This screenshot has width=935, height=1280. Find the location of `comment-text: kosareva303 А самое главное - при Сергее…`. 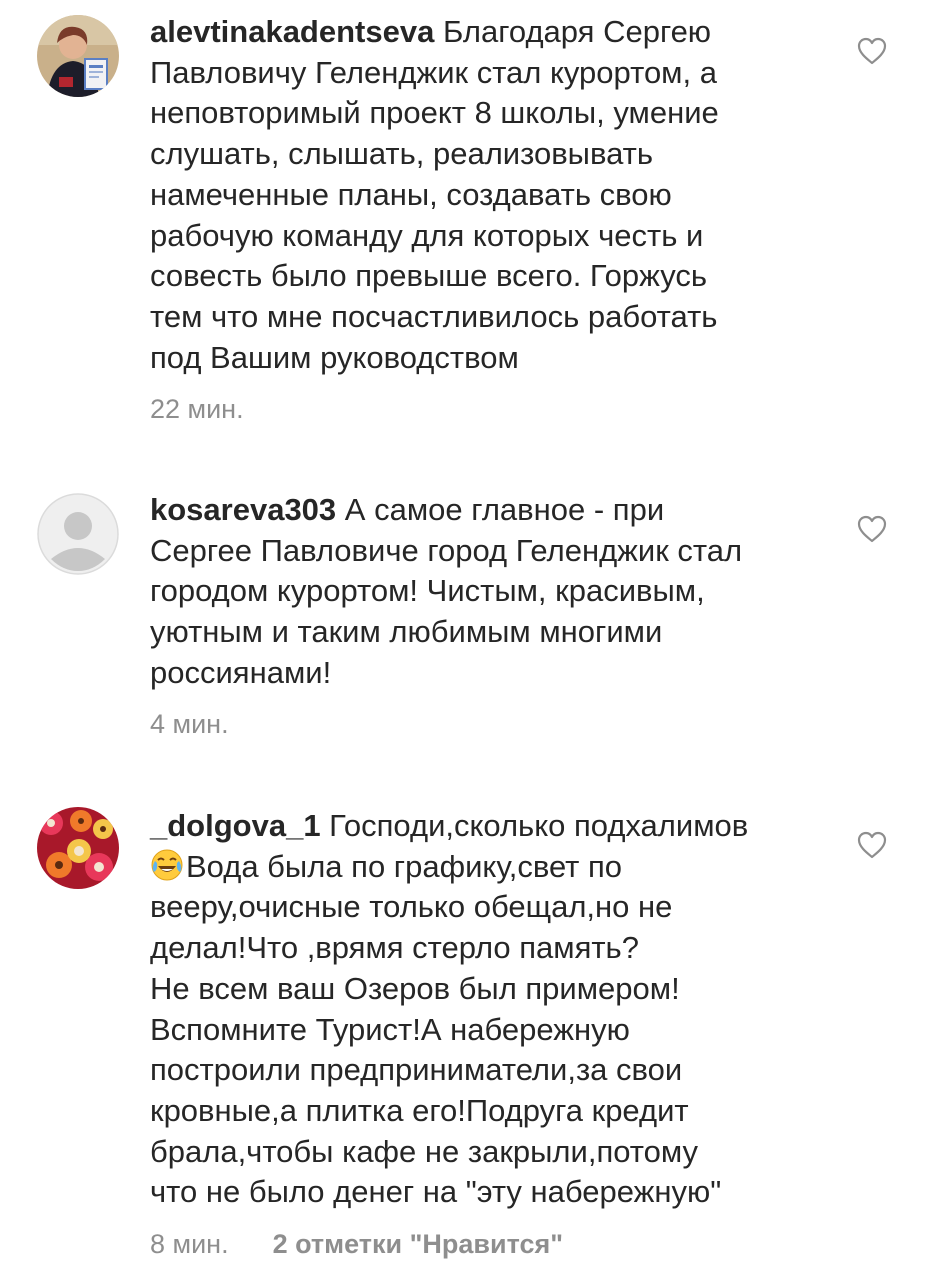

comment-text: kosareva303 А самое главное - при Сергее… is located at coordinates (495, 592).